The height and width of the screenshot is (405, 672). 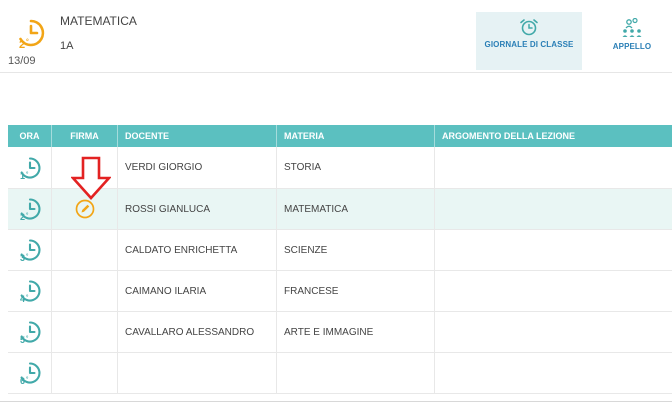 What do you see at coordinates (356, 209) in the screenshot?
I see `materia-cell: MATEMATICA` at bounding box center [356, 209].